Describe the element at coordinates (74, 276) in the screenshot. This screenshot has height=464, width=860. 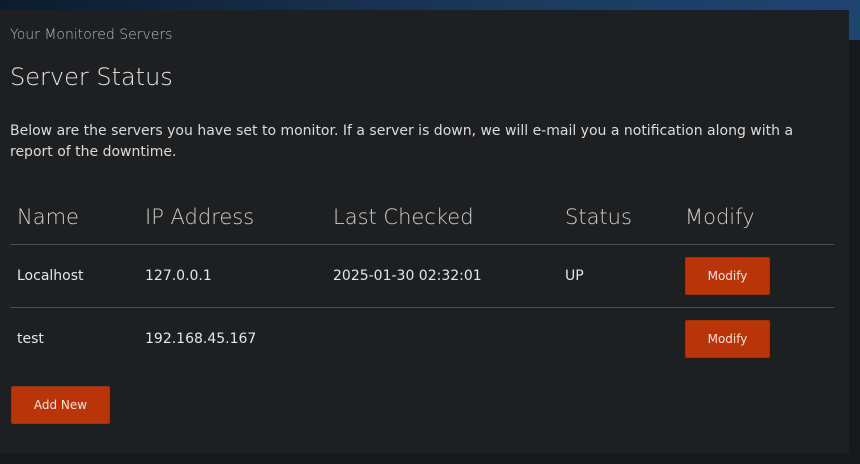
I see `server-name-cell: Localhost` at that location.